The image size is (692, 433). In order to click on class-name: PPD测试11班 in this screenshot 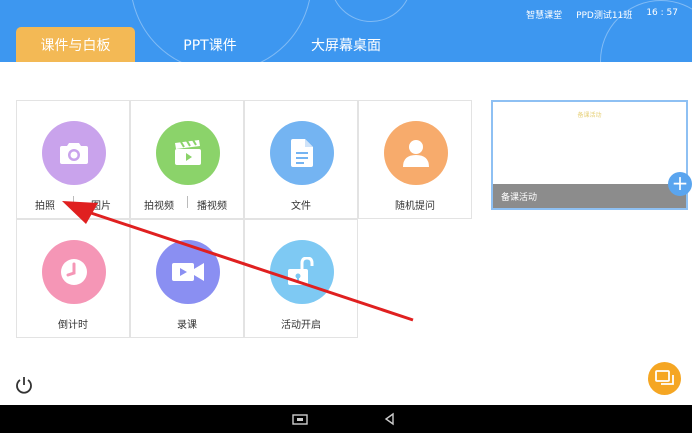, I will do `click(604, 16)`.